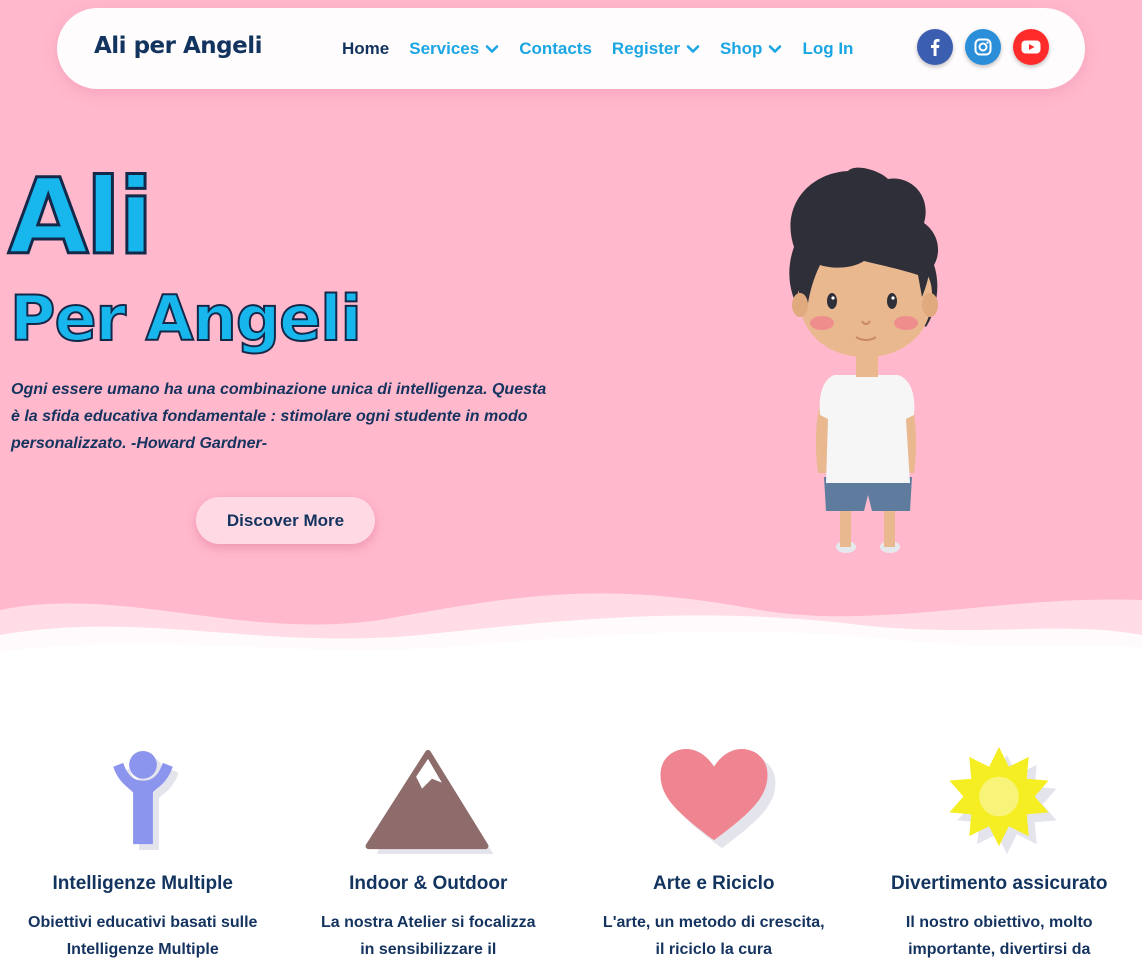  I want to click on nav-contacts: Contacts, so click(555, 49).